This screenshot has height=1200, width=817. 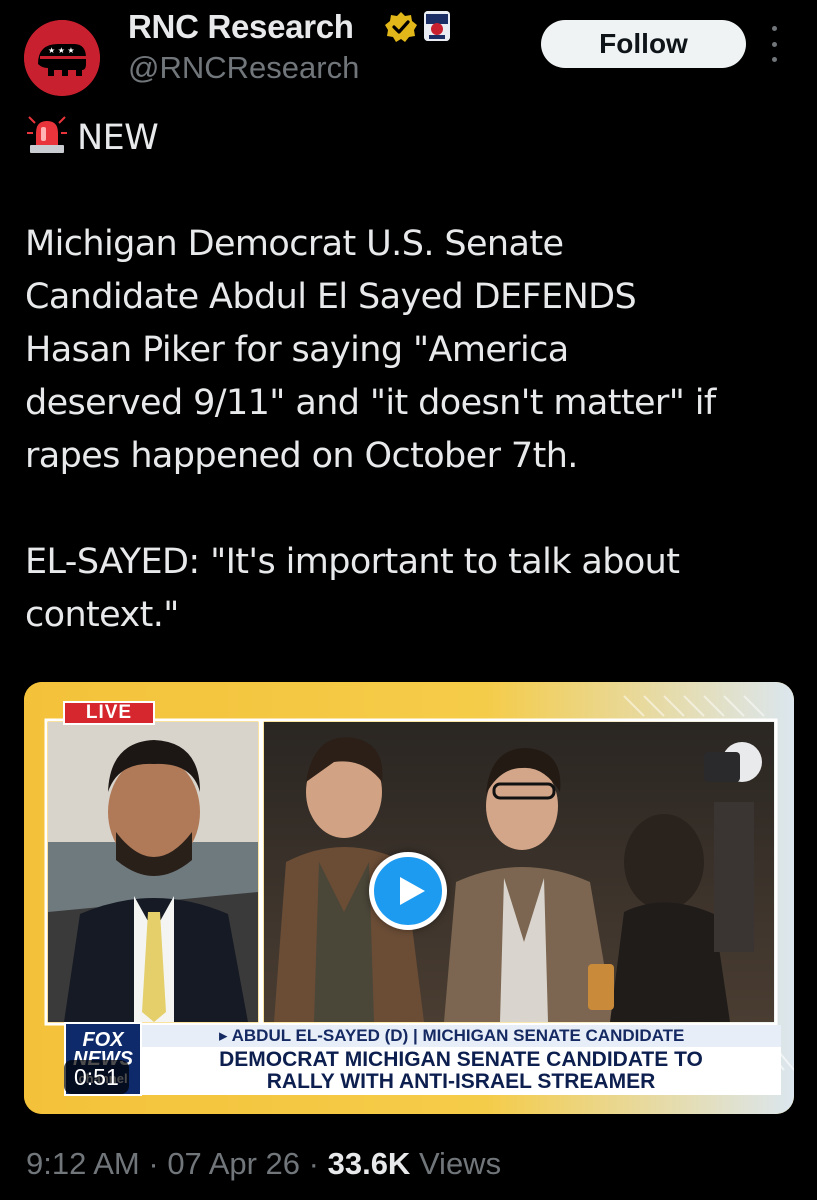 What do you see at coordinates (233, 1163) in the screenshot?
I see `tweet-date: 07 Apr 26` at bounding box center [233, 1163].